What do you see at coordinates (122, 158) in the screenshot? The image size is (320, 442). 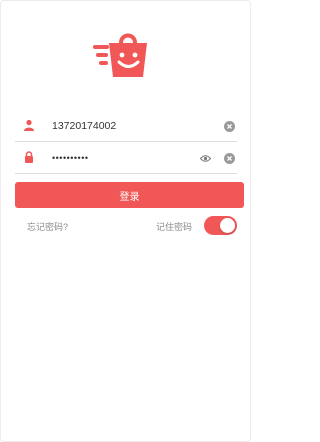 I see `password-input` at bounding box center [122, 158].